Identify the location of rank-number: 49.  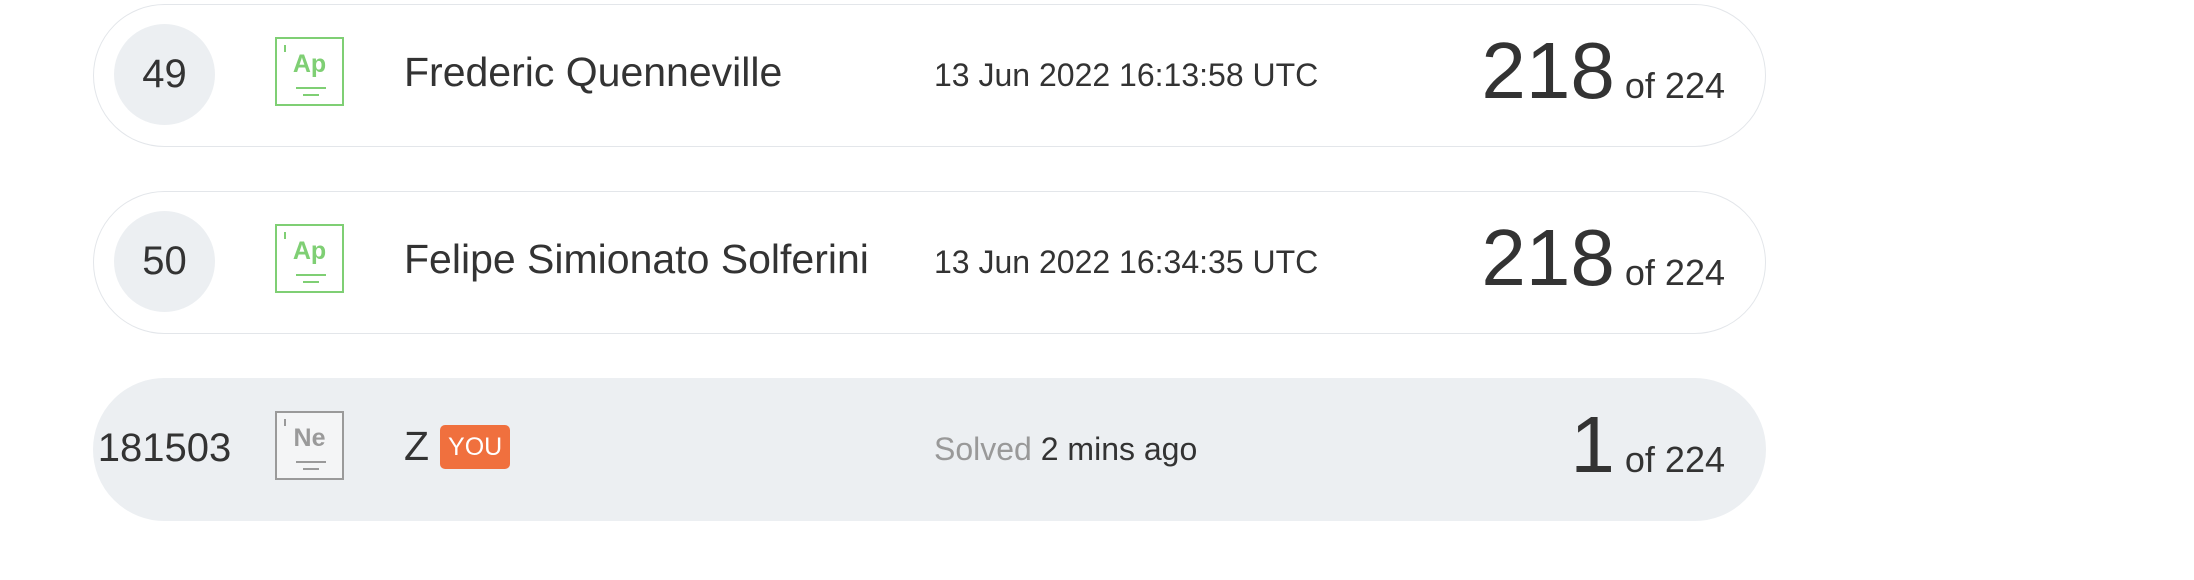
(164, 74).